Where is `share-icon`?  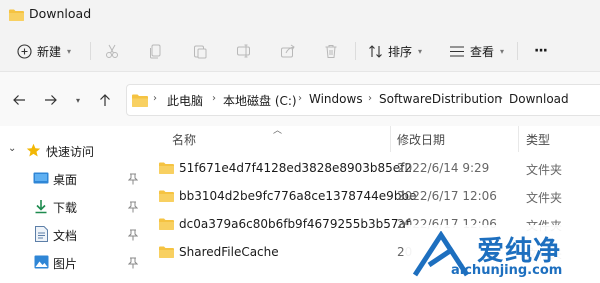
share-icon is located at coordinates (288, 51).